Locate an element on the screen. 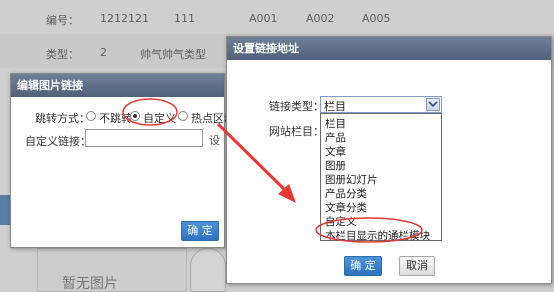 This screenshot has width=554, height=292. dropdown-item: 图册幻灯片 is located at coordinates (351, 179).